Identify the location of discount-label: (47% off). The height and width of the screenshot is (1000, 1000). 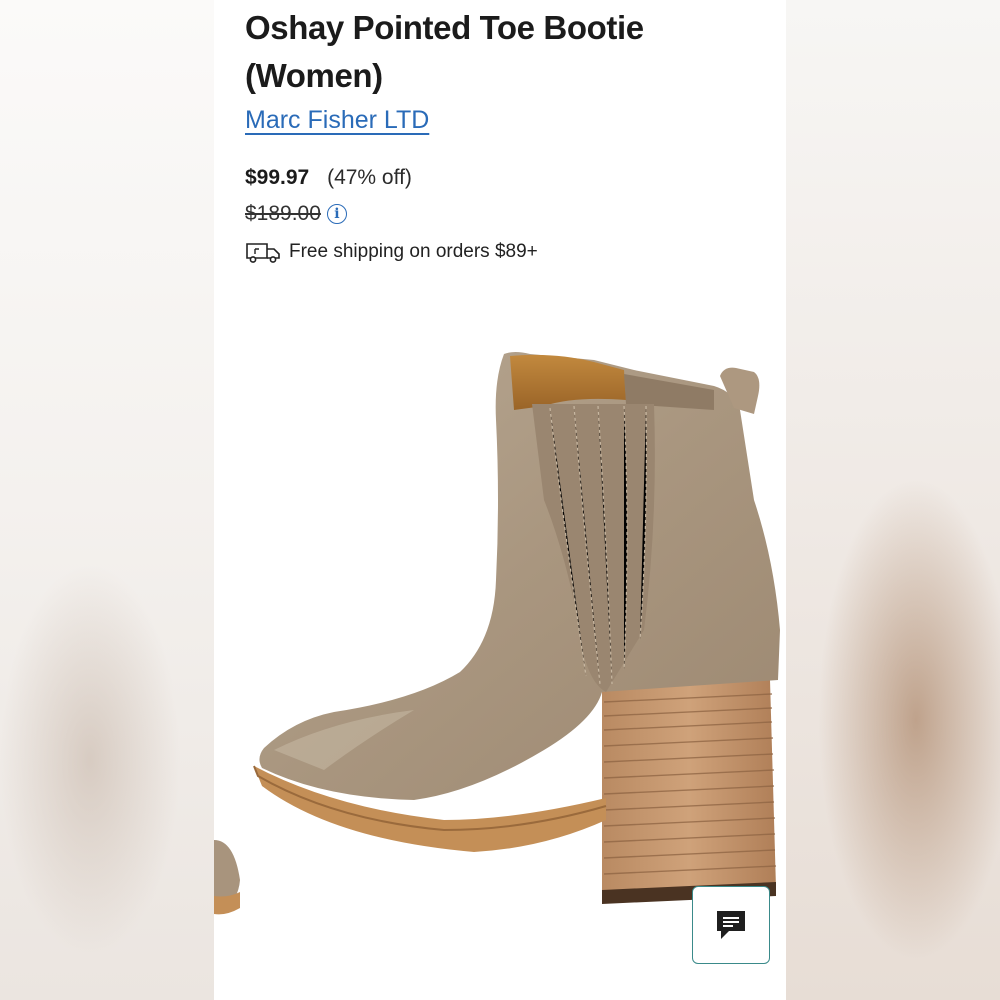
(369, 177).